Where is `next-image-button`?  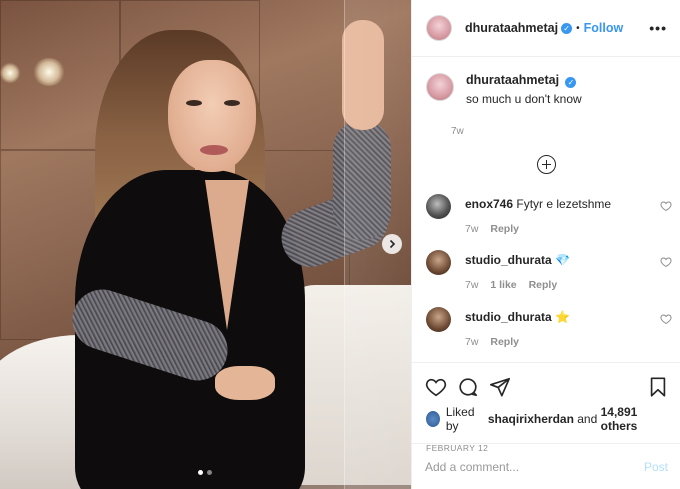 next-image-button is located at coordinates (392, 244).